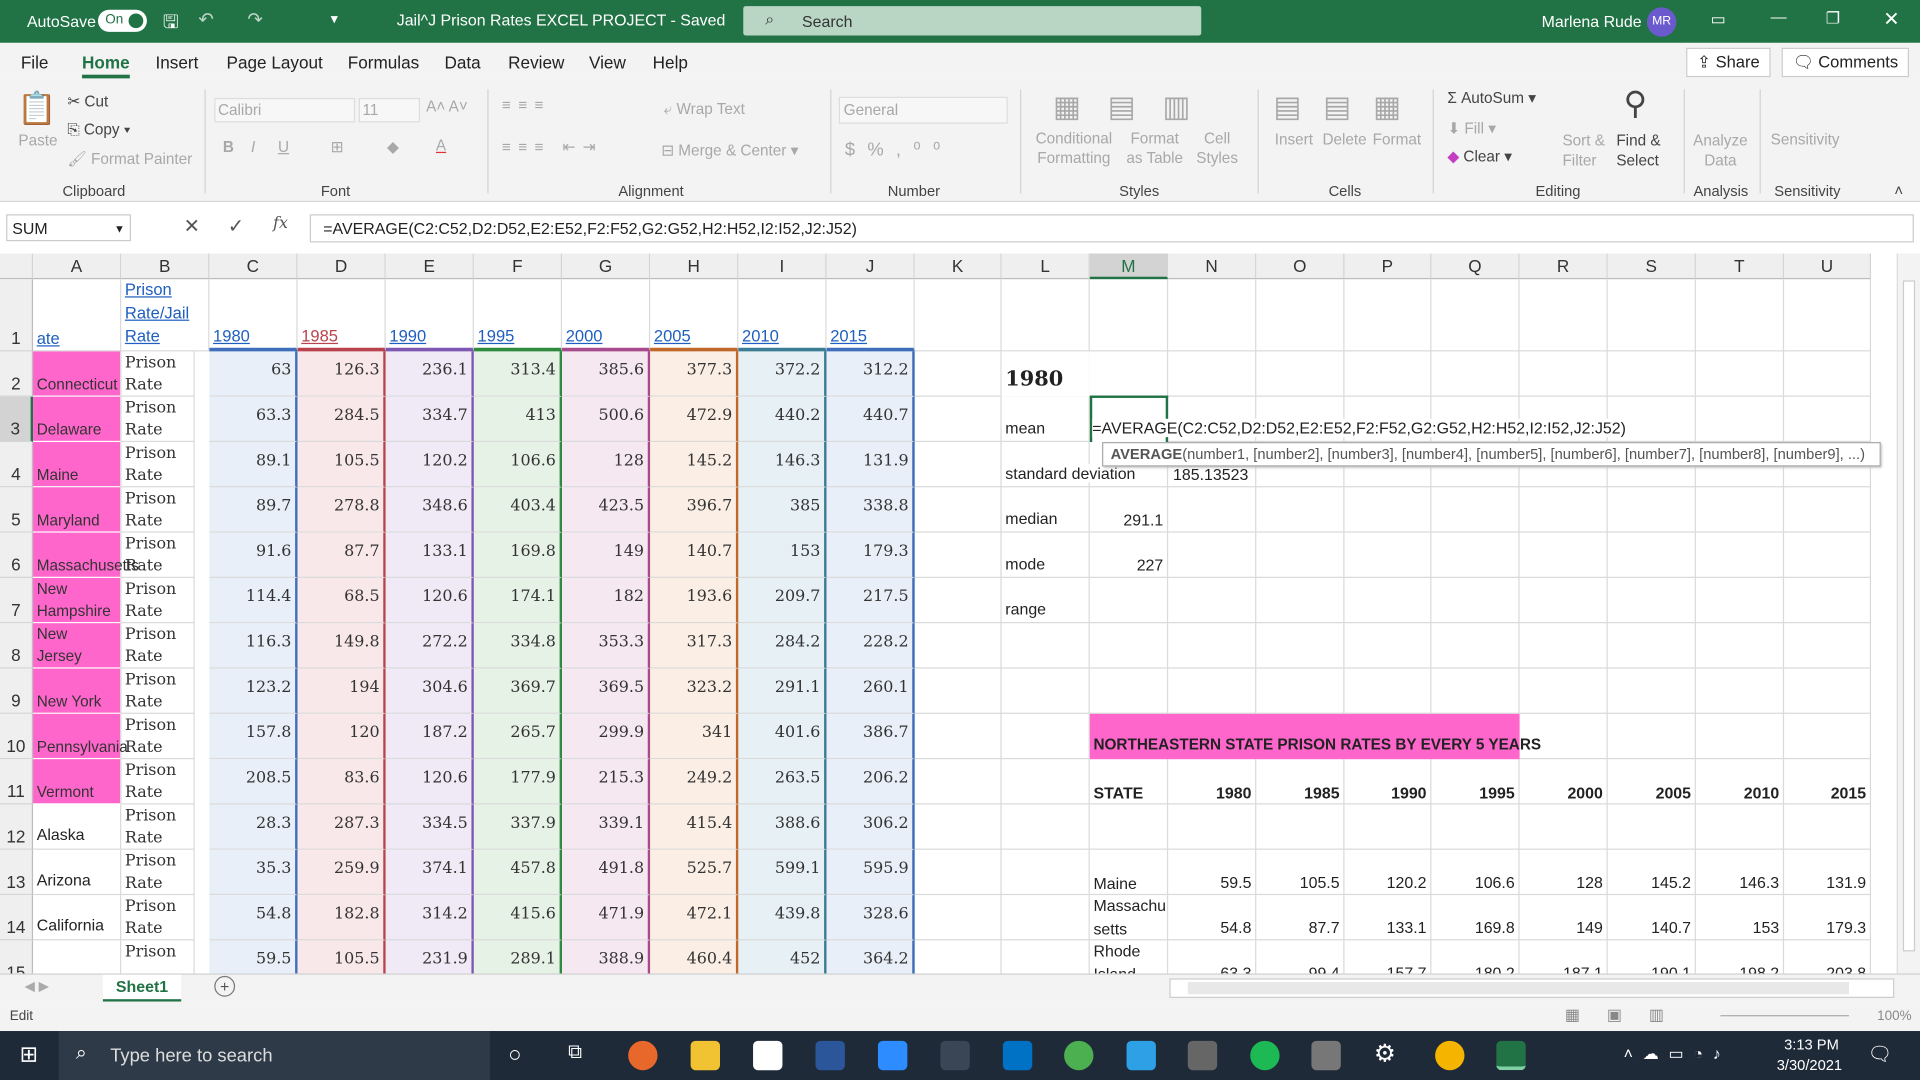 The height and width of the screenshot is (1080, 1920). I want to click on column-header-c: C, so click(253, 266).